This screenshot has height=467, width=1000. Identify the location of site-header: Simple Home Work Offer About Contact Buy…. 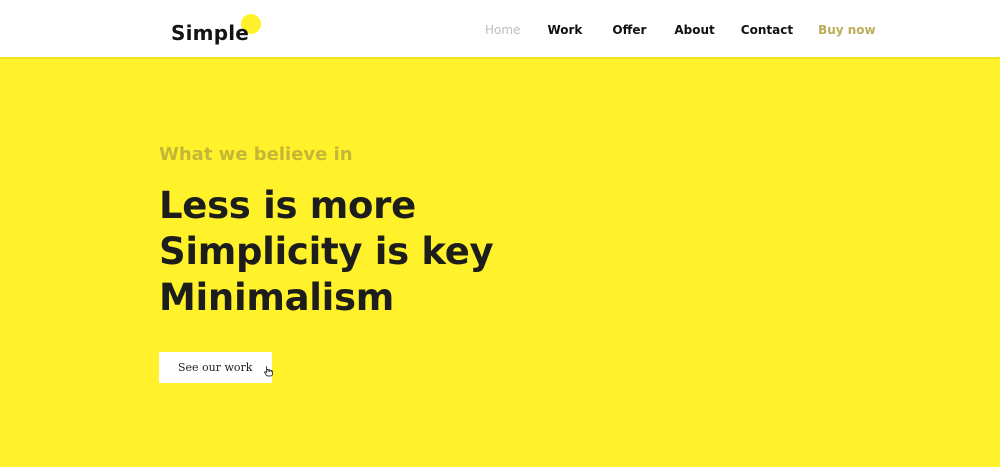
(500, 29).